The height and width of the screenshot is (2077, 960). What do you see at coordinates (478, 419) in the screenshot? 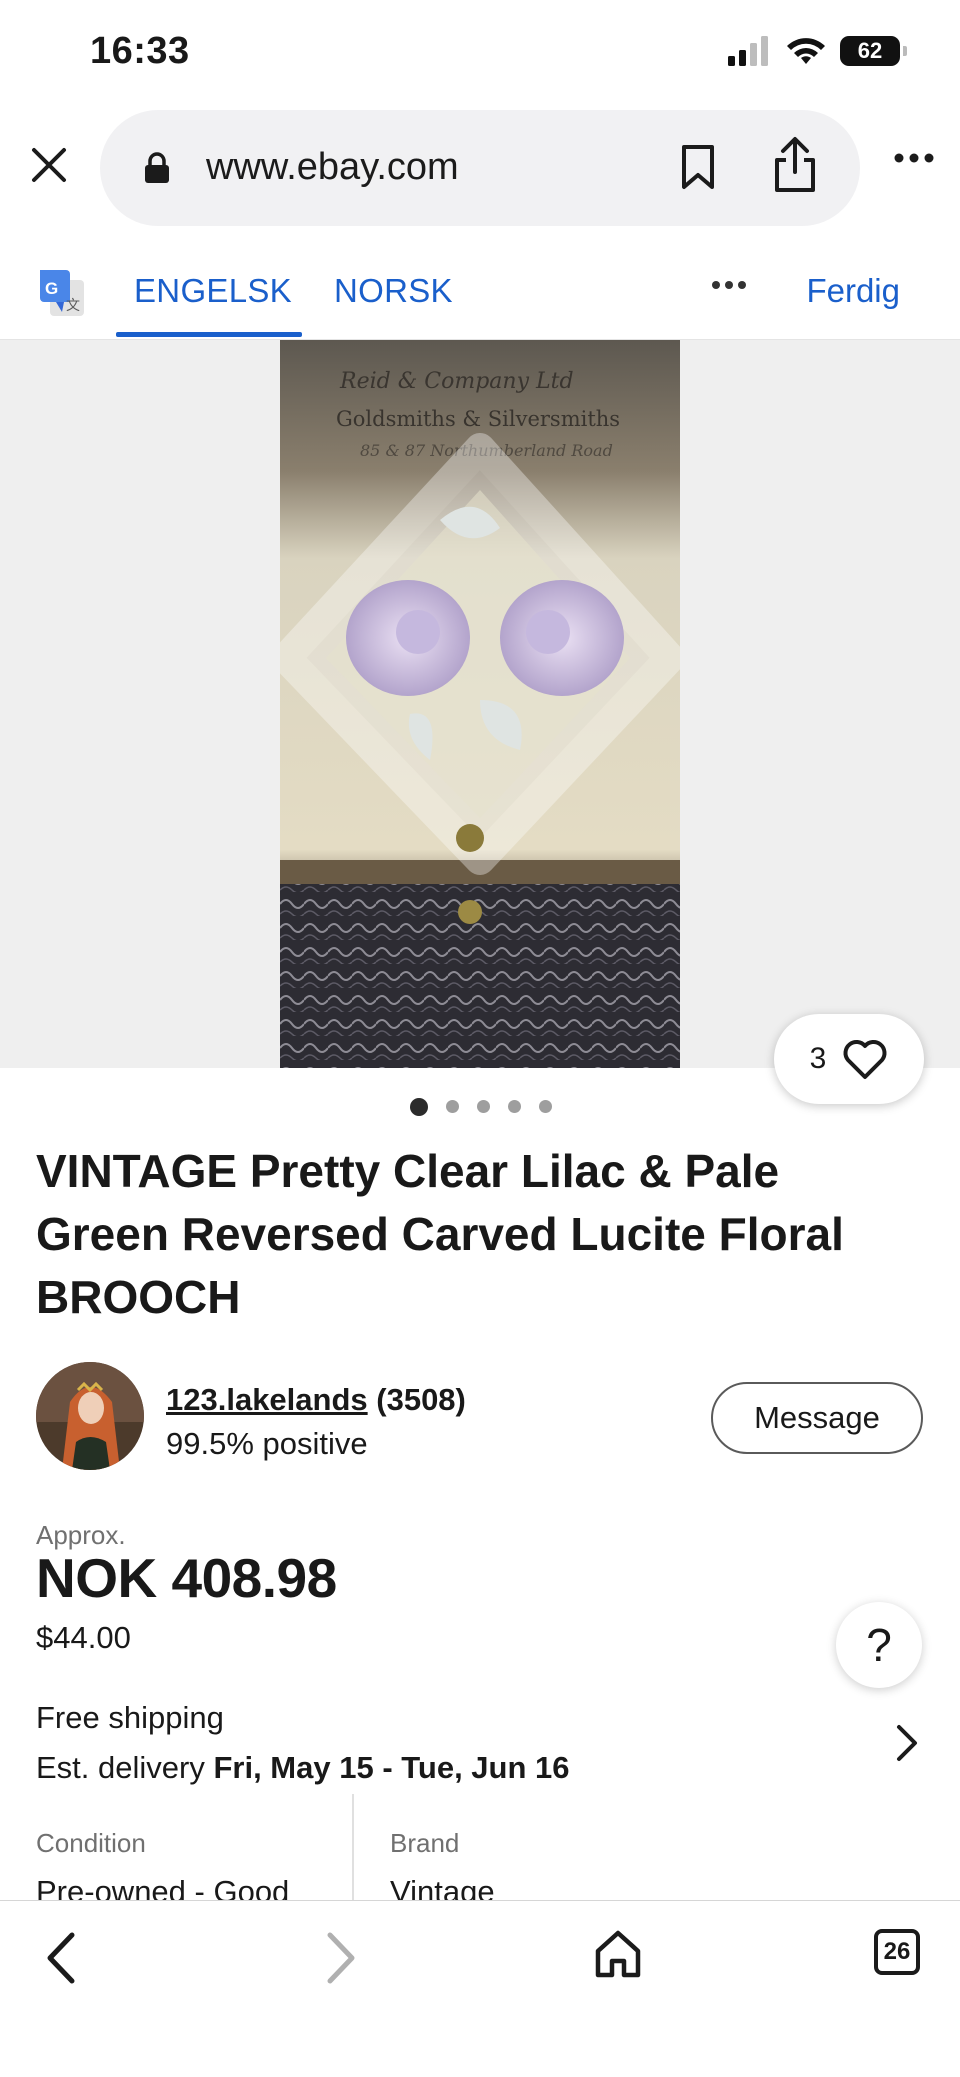
I see `svg-text: Goldsmiths & Silversmiths` at bounding box center [478, 419].